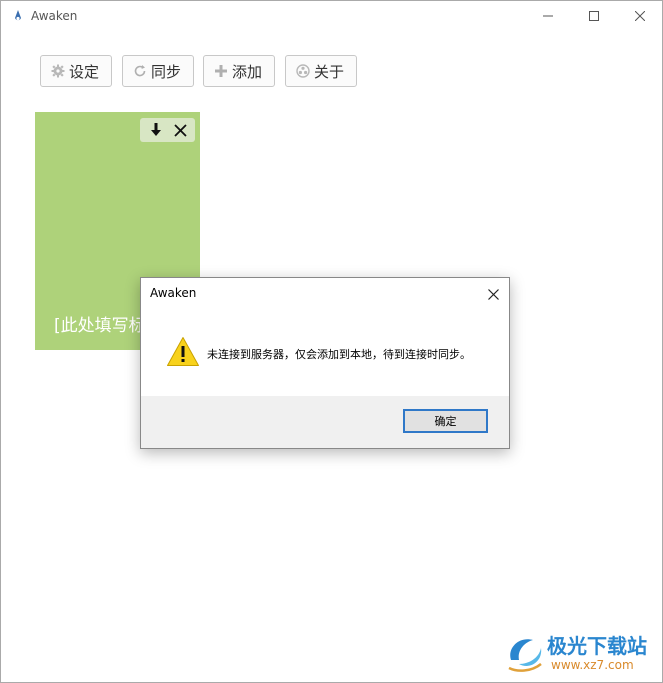 This screenshot has height=683, width=663. What do you see at coordinates (166, 71) in the screenshot?
I see `sync-button-label: 同步` at bounding box center [166, 71].